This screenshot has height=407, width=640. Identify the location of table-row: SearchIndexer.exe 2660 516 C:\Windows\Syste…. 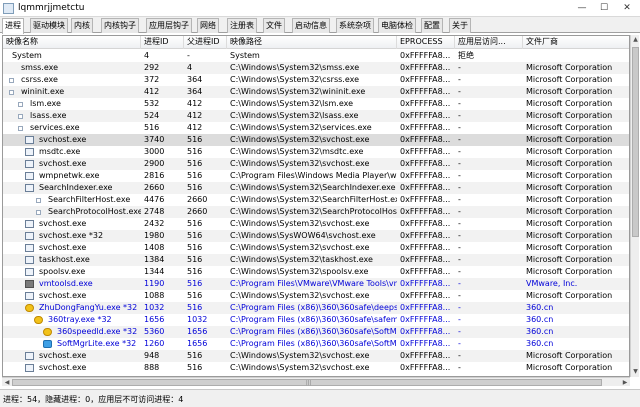
(316, 188).